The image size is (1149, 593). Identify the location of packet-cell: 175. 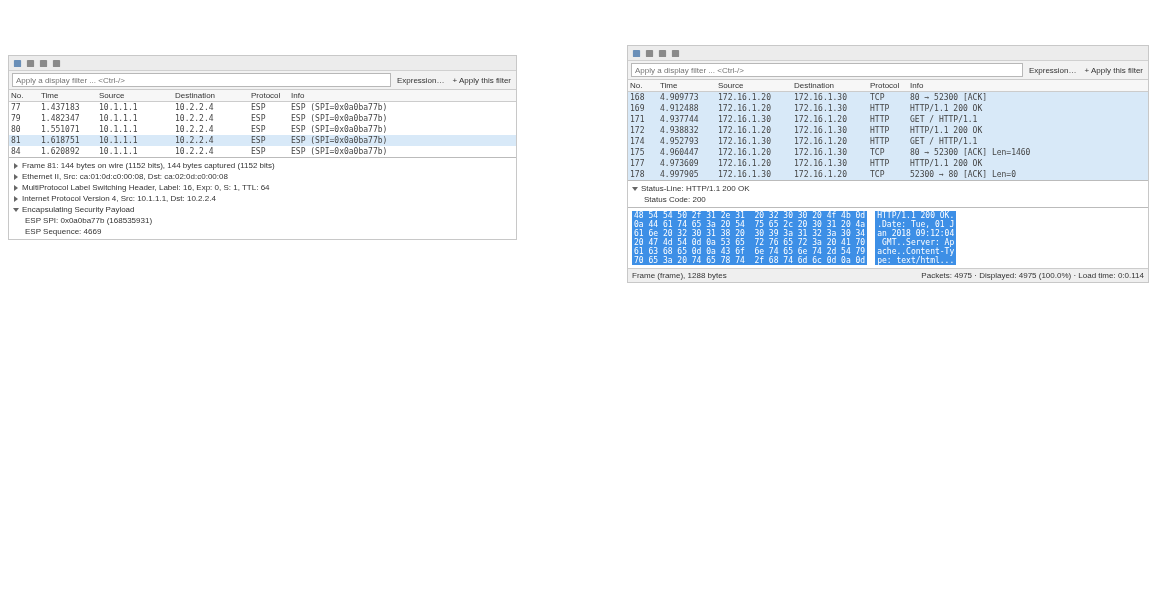
(643, 152).